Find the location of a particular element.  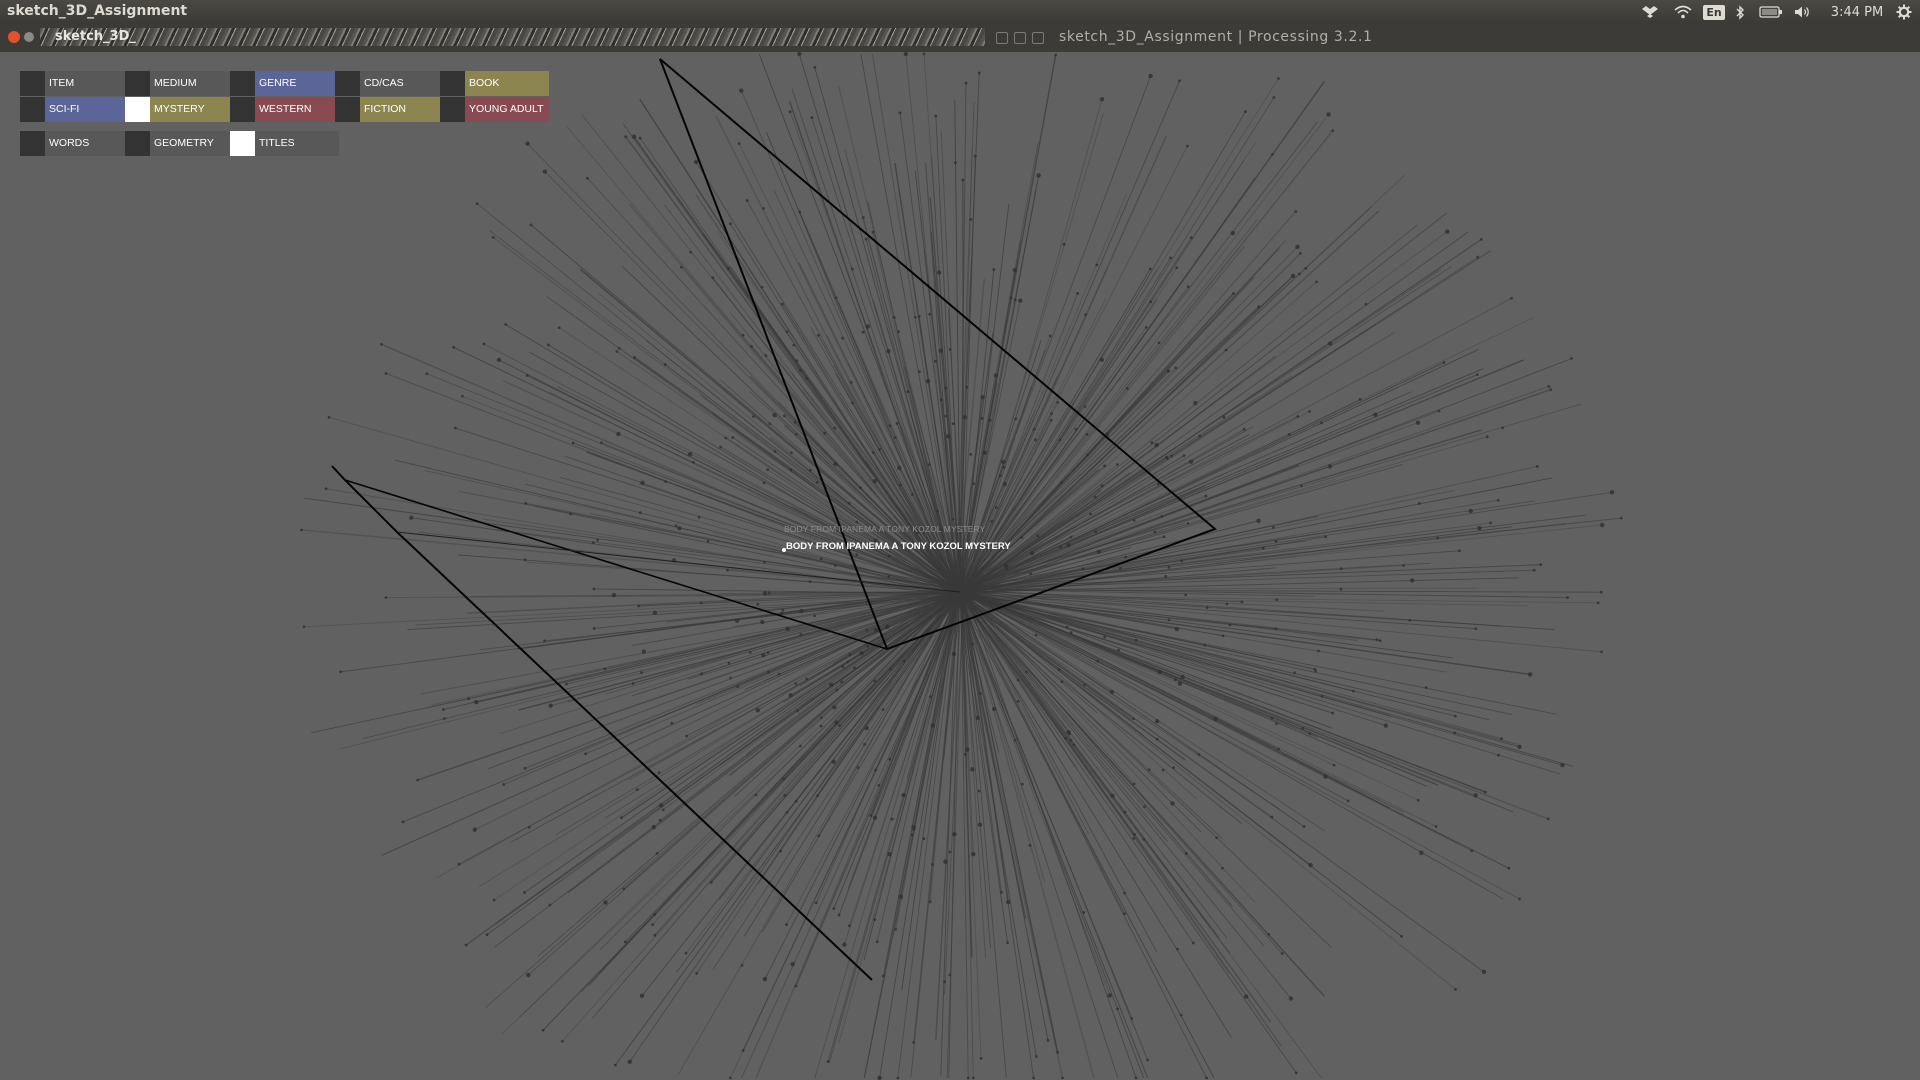

toggle-label: TITLES is located at coordinates (297, 143).